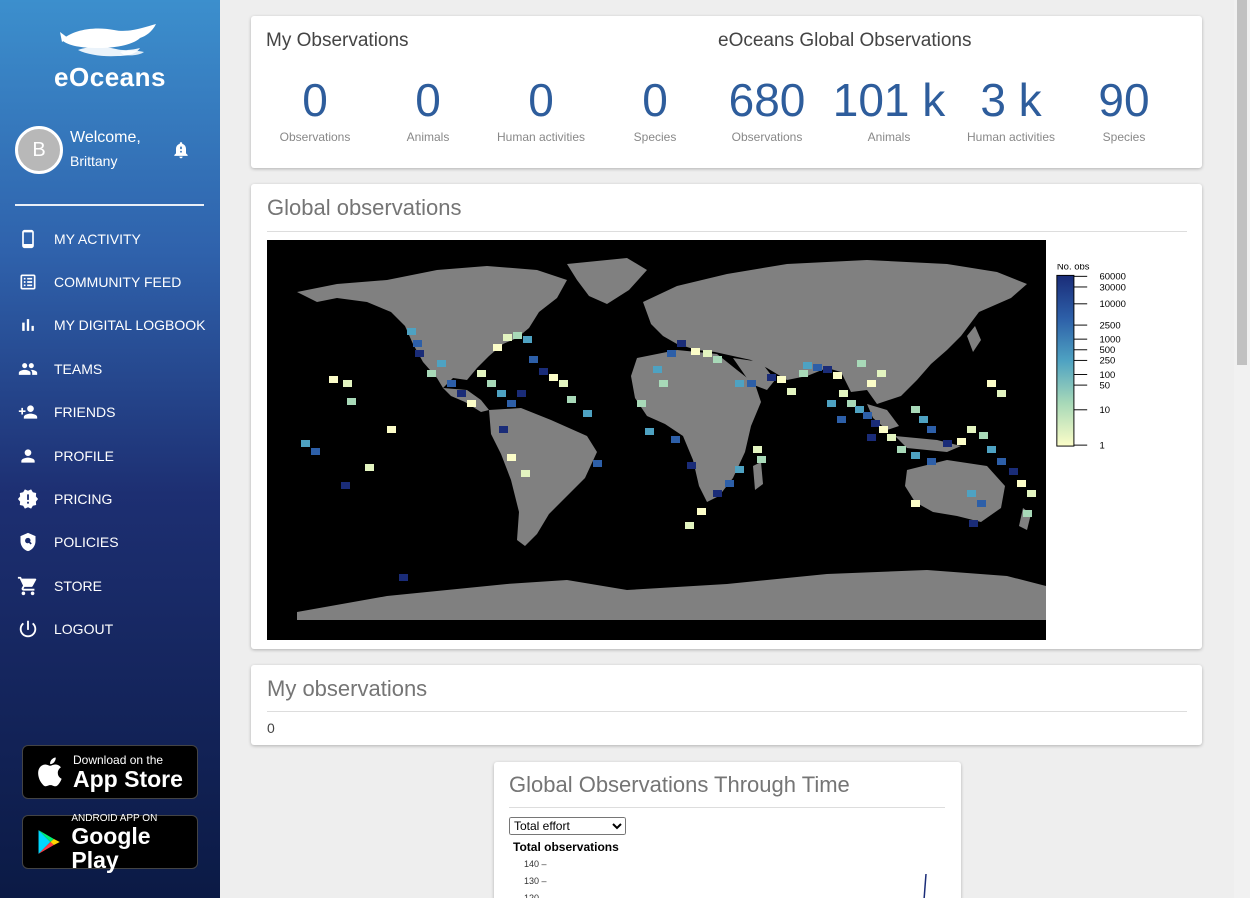  I want to click on sidebar-item-label: STORE, so click(78, 585).